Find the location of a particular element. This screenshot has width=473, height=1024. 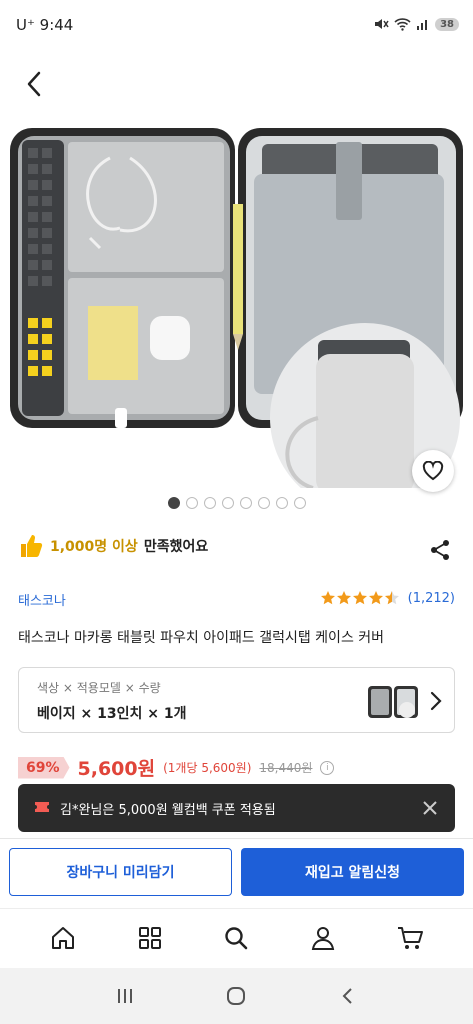

back-arrow-icon is located at coordinates (34, 84).